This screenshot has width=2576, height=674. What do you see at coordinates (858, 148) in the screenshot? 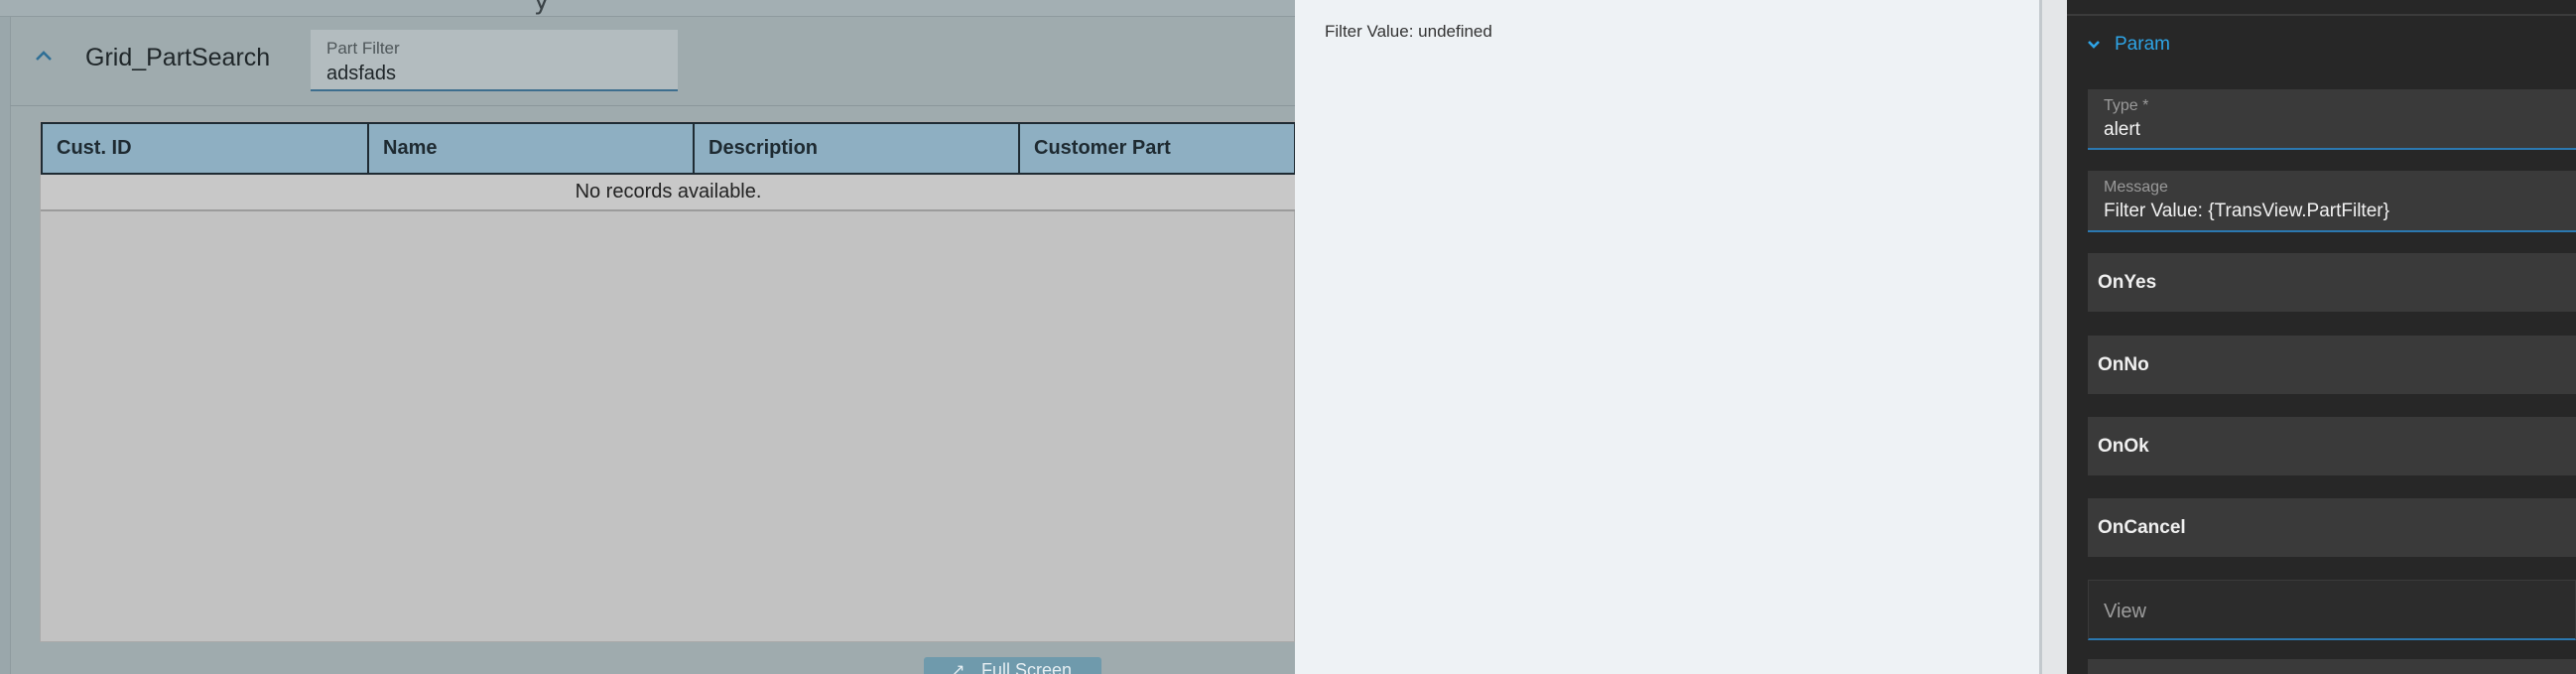
I see `column-header-description: Description` at bounding box center [858, 148].